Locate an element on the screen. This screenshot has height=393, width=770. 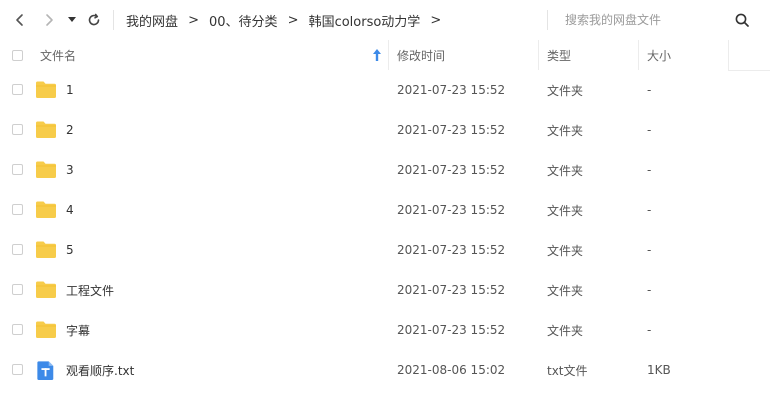
breadcrumb-item-unsorted: 00、待分类 is located at coordinates (243, 20).